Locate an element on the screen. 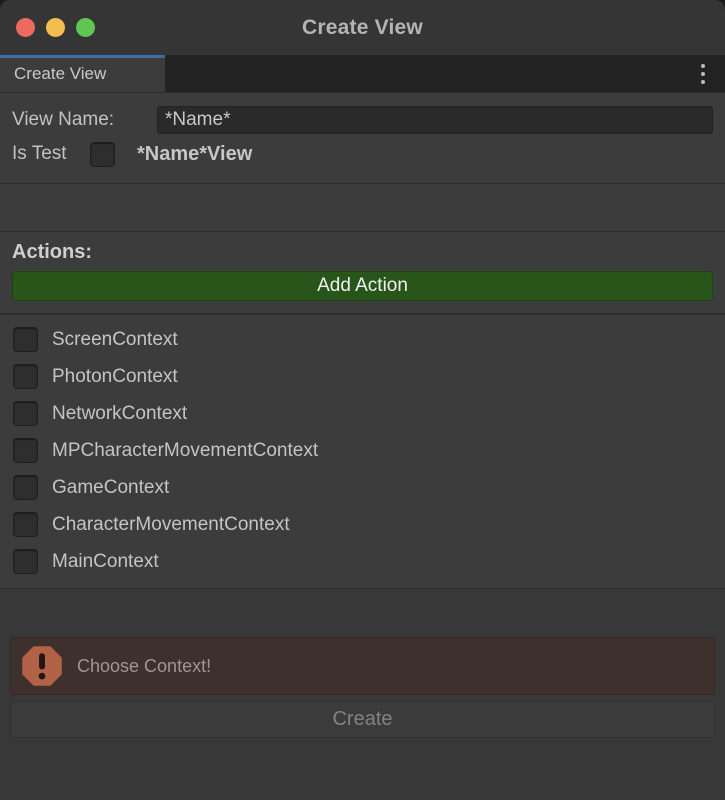 This screenshot has width=725, height=800. window-titlebar: Create View is located at coordinates (362, 27).